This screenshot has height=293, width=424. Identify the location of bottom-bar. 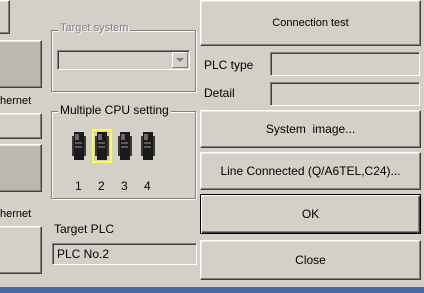
(212, 290).